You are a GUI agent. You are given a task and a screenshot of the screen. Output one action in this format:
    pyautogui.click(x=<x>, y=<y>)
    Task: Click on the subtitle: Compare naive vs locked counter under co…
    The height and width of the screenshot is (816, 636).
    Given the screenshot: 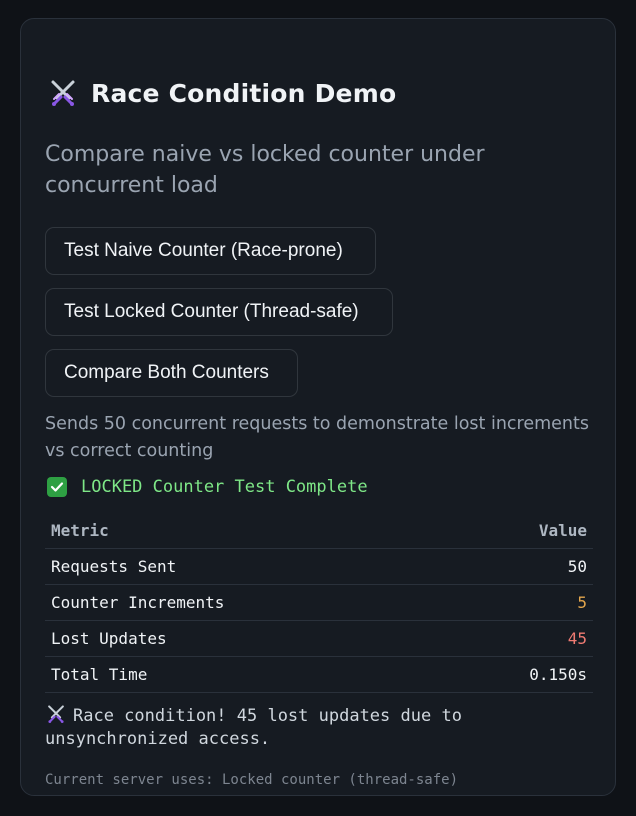 What is the action you would take?
    pyautogui.click(x=265, y=170)
    